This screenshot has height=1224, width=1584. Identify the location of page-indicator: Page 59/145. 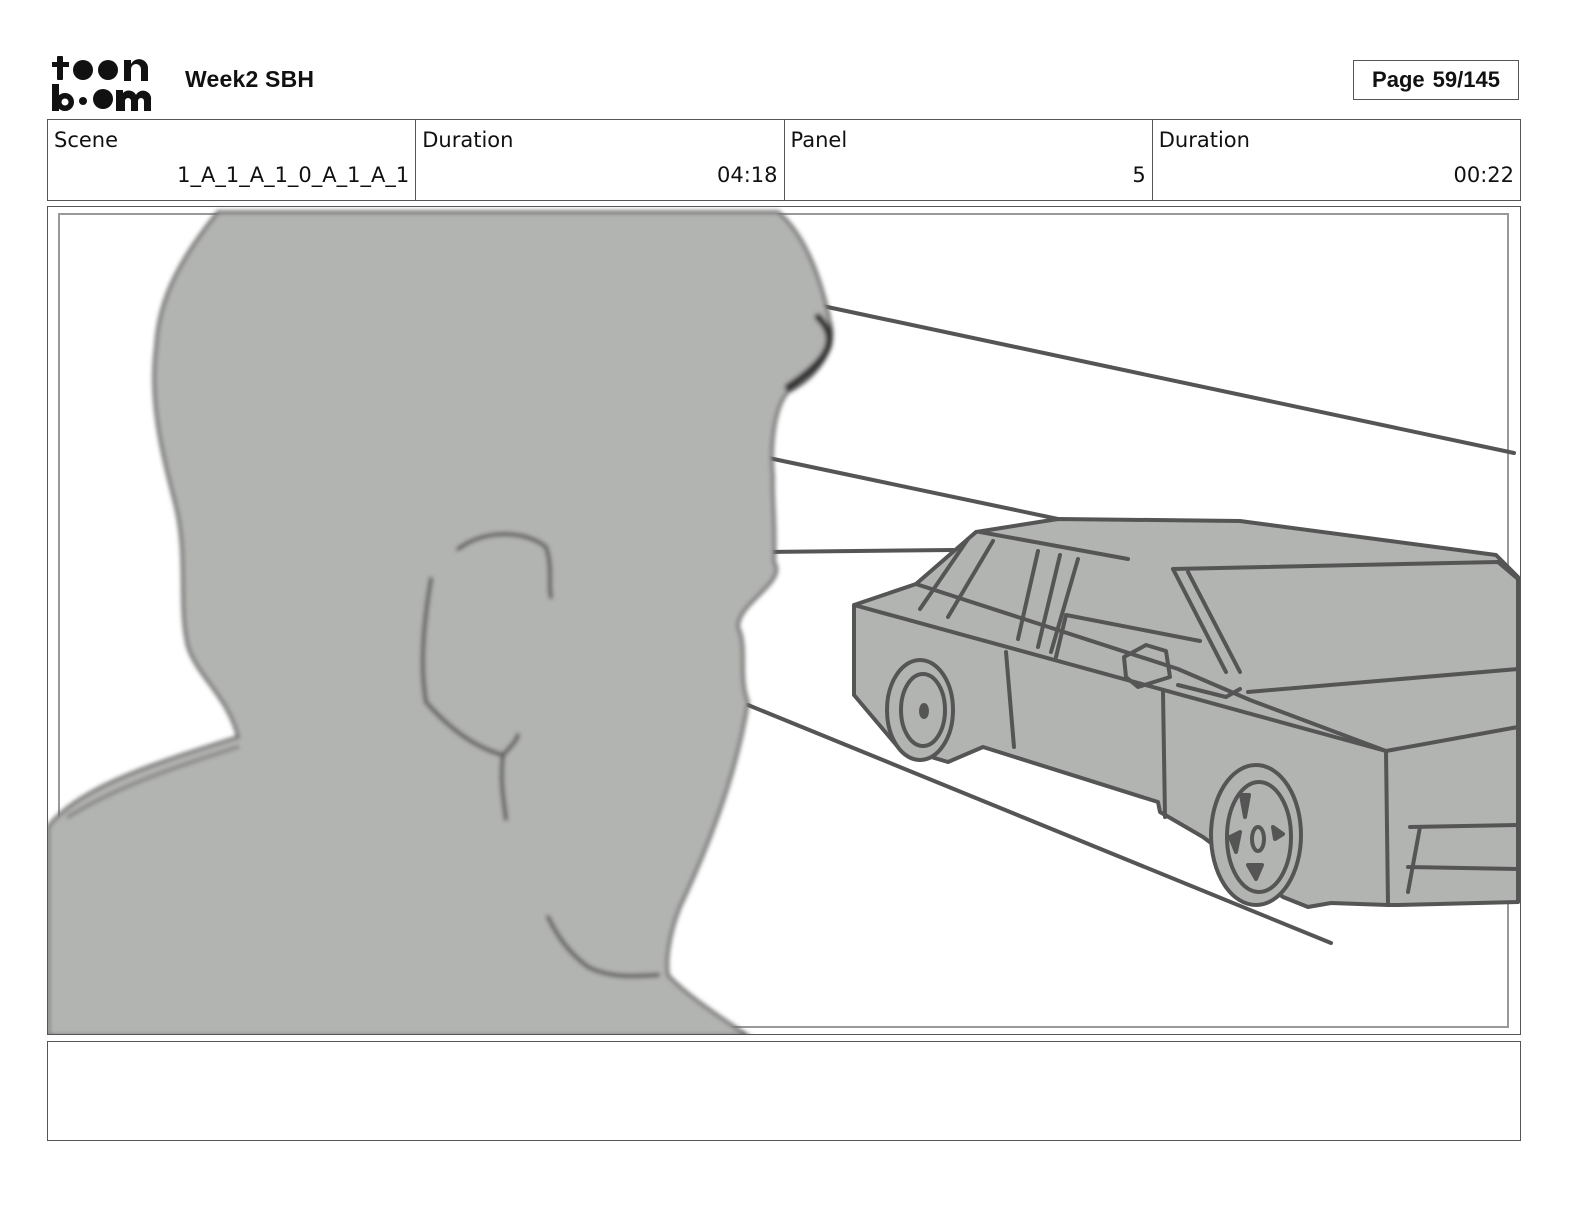
(1436, 80).